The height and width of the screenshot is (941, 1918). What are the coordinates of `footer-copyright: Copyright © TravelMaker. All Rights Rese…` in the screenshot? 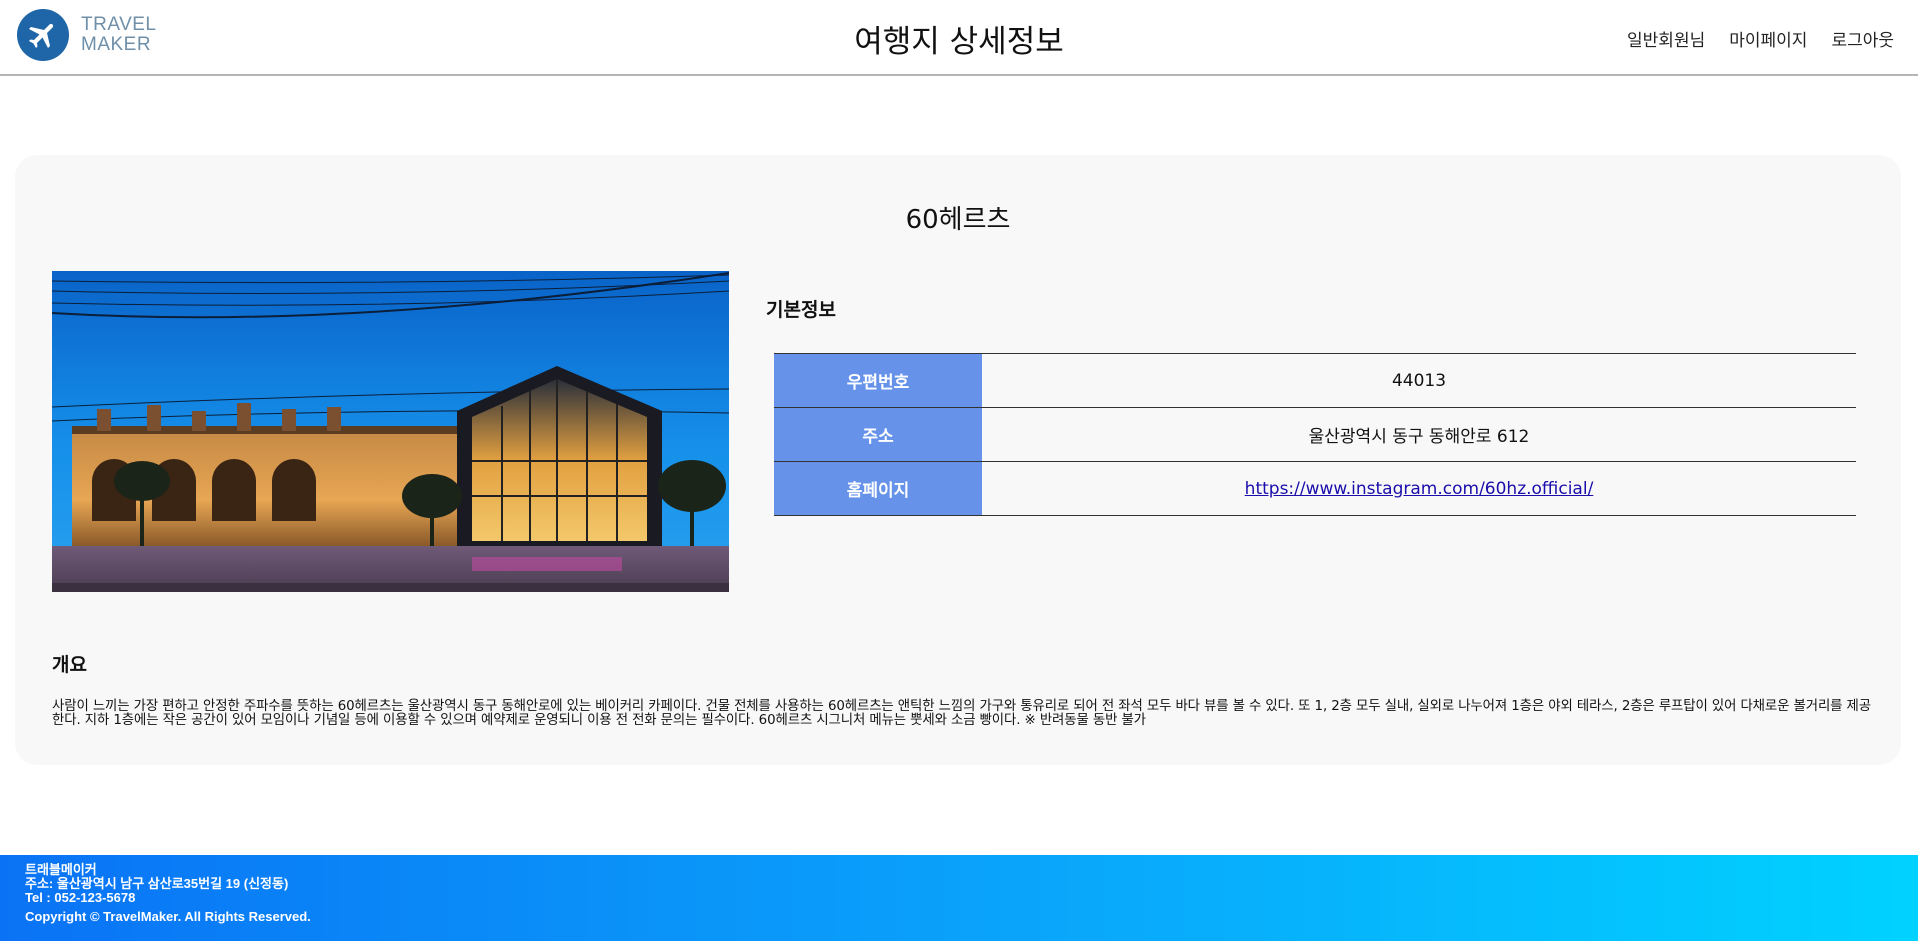 It's located at (168, 916).